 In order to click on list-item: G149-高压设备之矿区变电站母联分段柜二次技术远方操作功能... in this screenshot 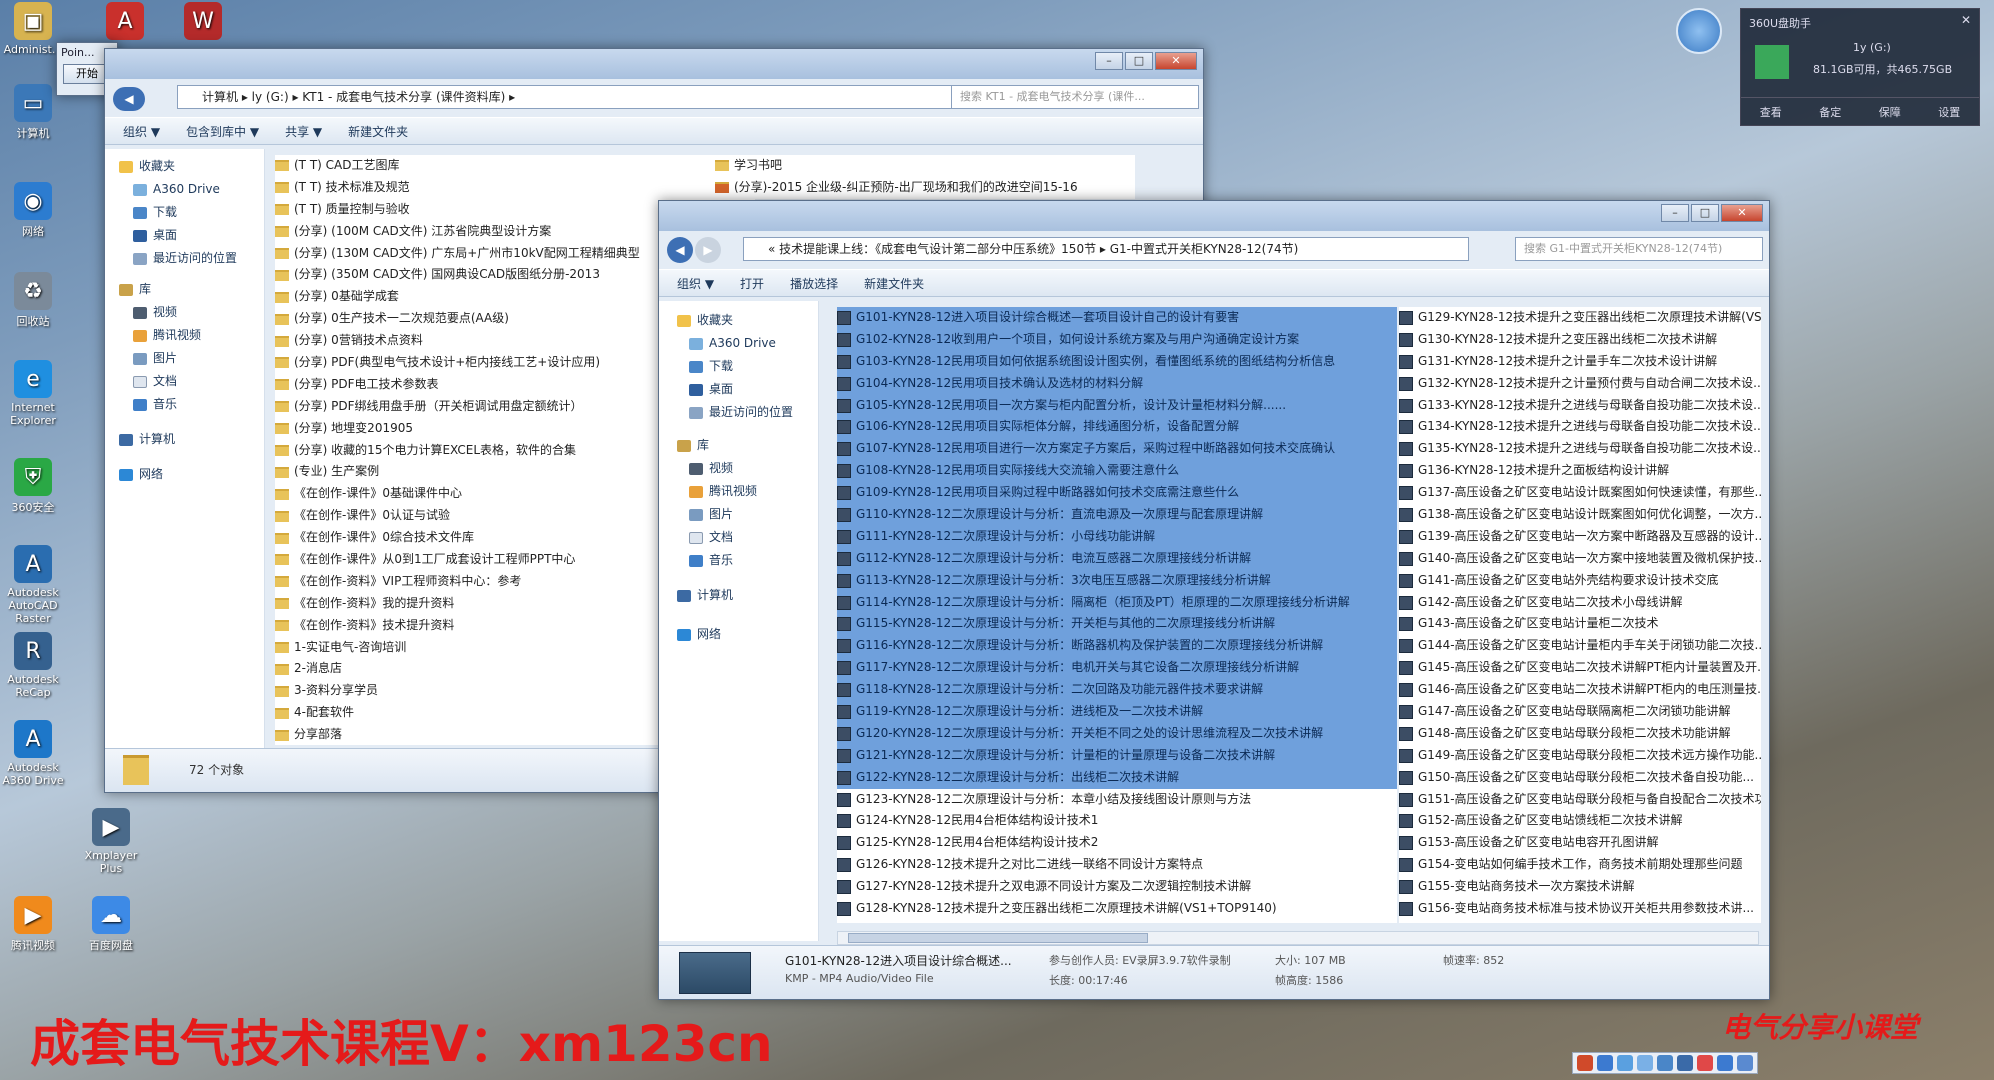, I will do `click(1580, 756)`.